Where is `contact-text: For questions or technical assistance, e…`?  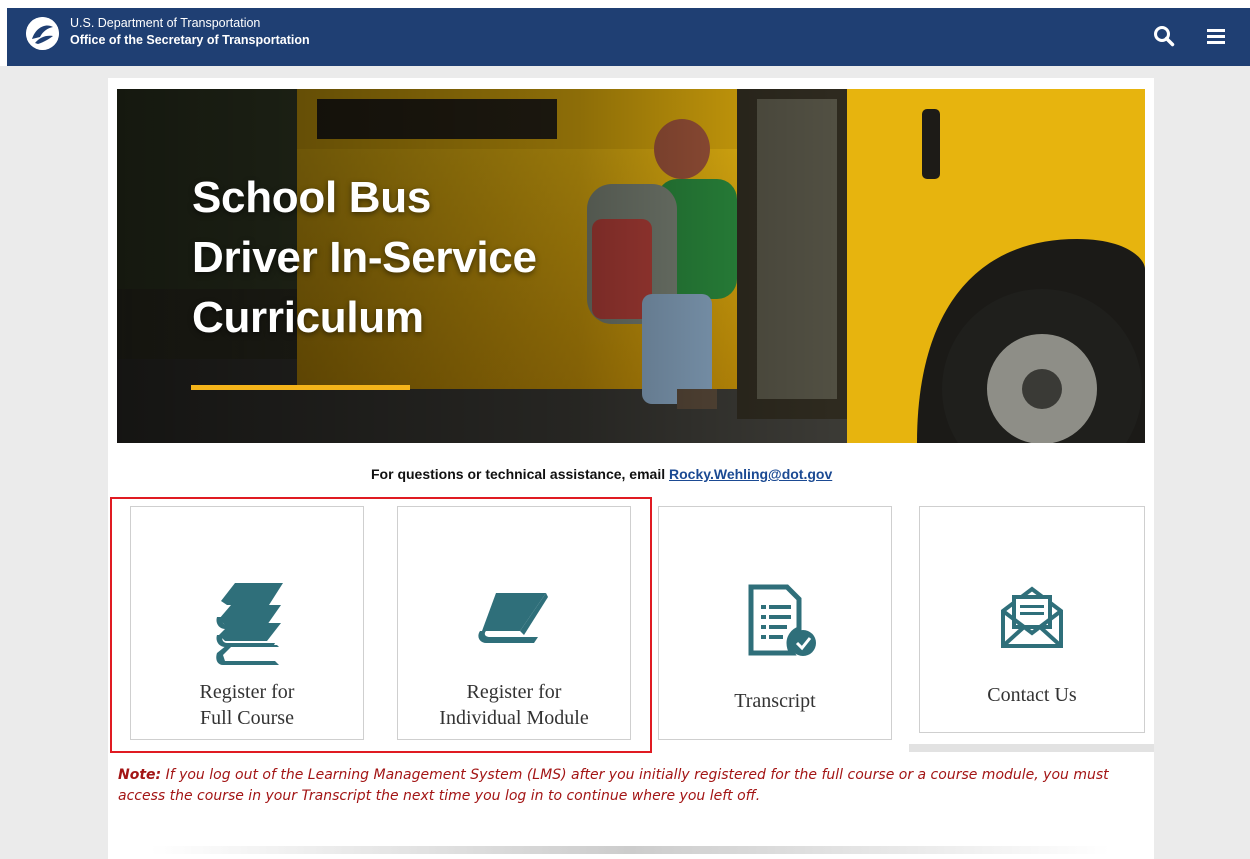
contact-text: For questions or technical assistance, e… is located at coordinates (520, 474).